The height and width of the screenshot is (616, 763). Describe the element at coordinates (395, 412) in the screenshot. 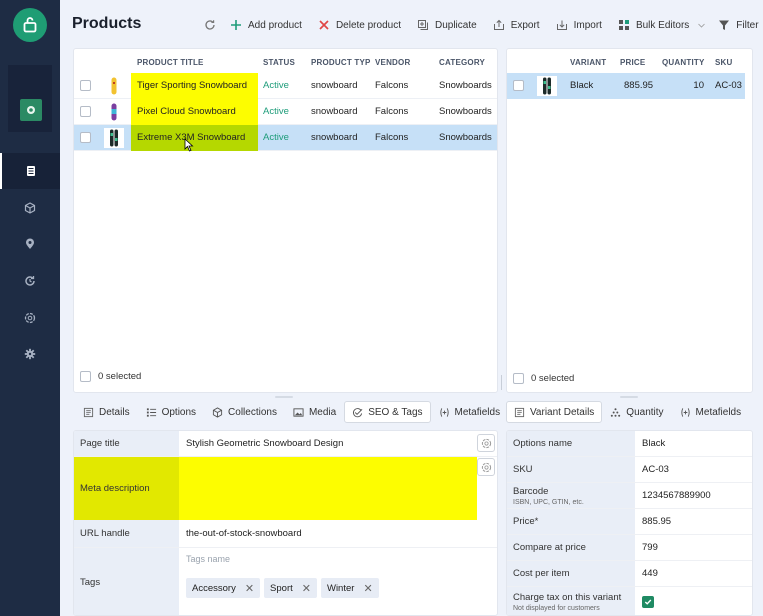

I see `tab-label: SEO & Tags` at that location.